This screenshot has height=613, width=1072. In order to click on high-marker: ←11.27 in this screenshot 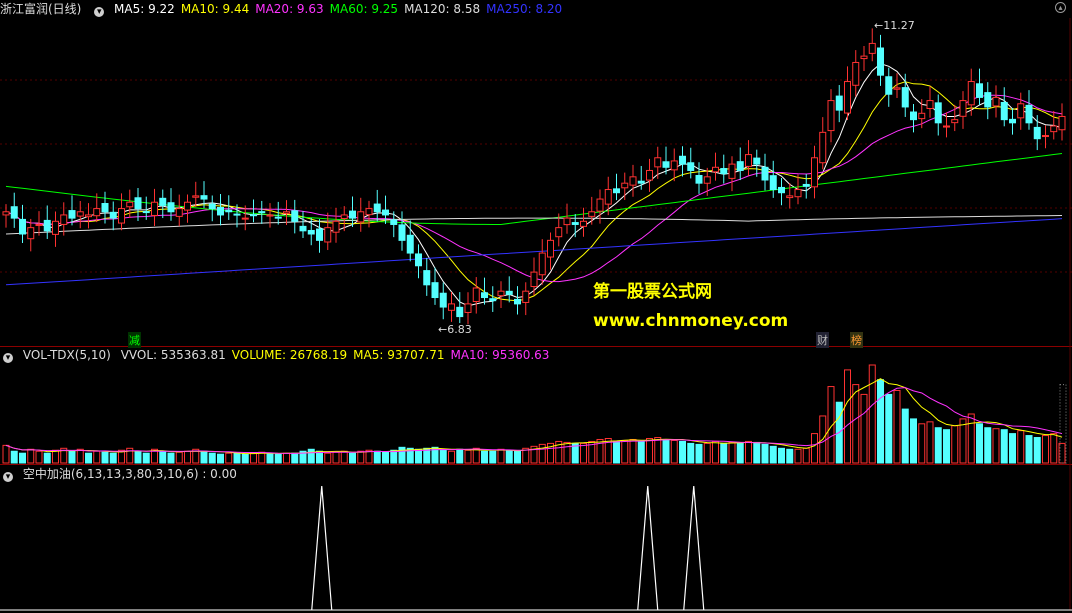, I will do `click(894, 25)`.